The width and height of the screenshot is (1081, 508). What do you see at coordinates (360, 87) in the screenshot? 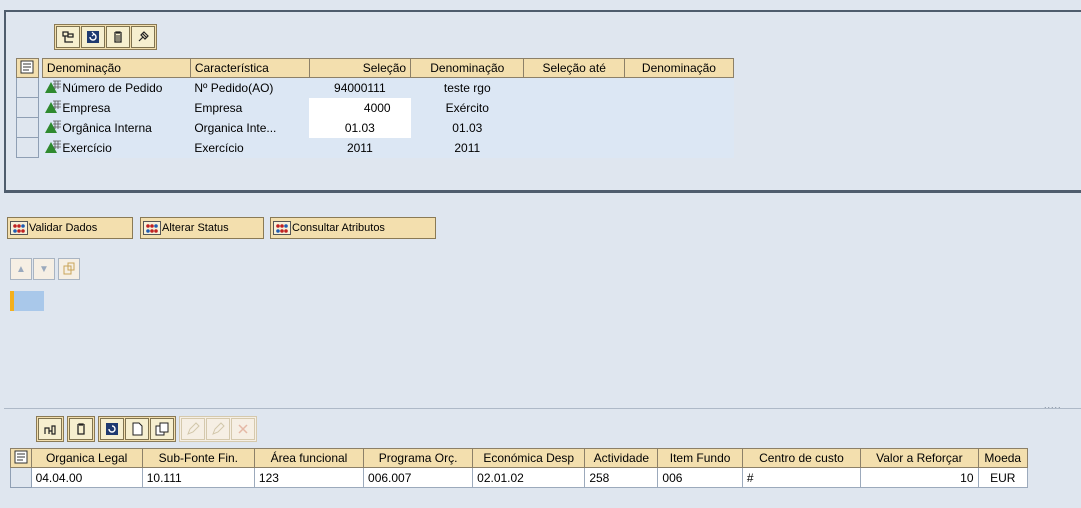
I see `row-selecao: 94000111` at bounding box center [360, 87].